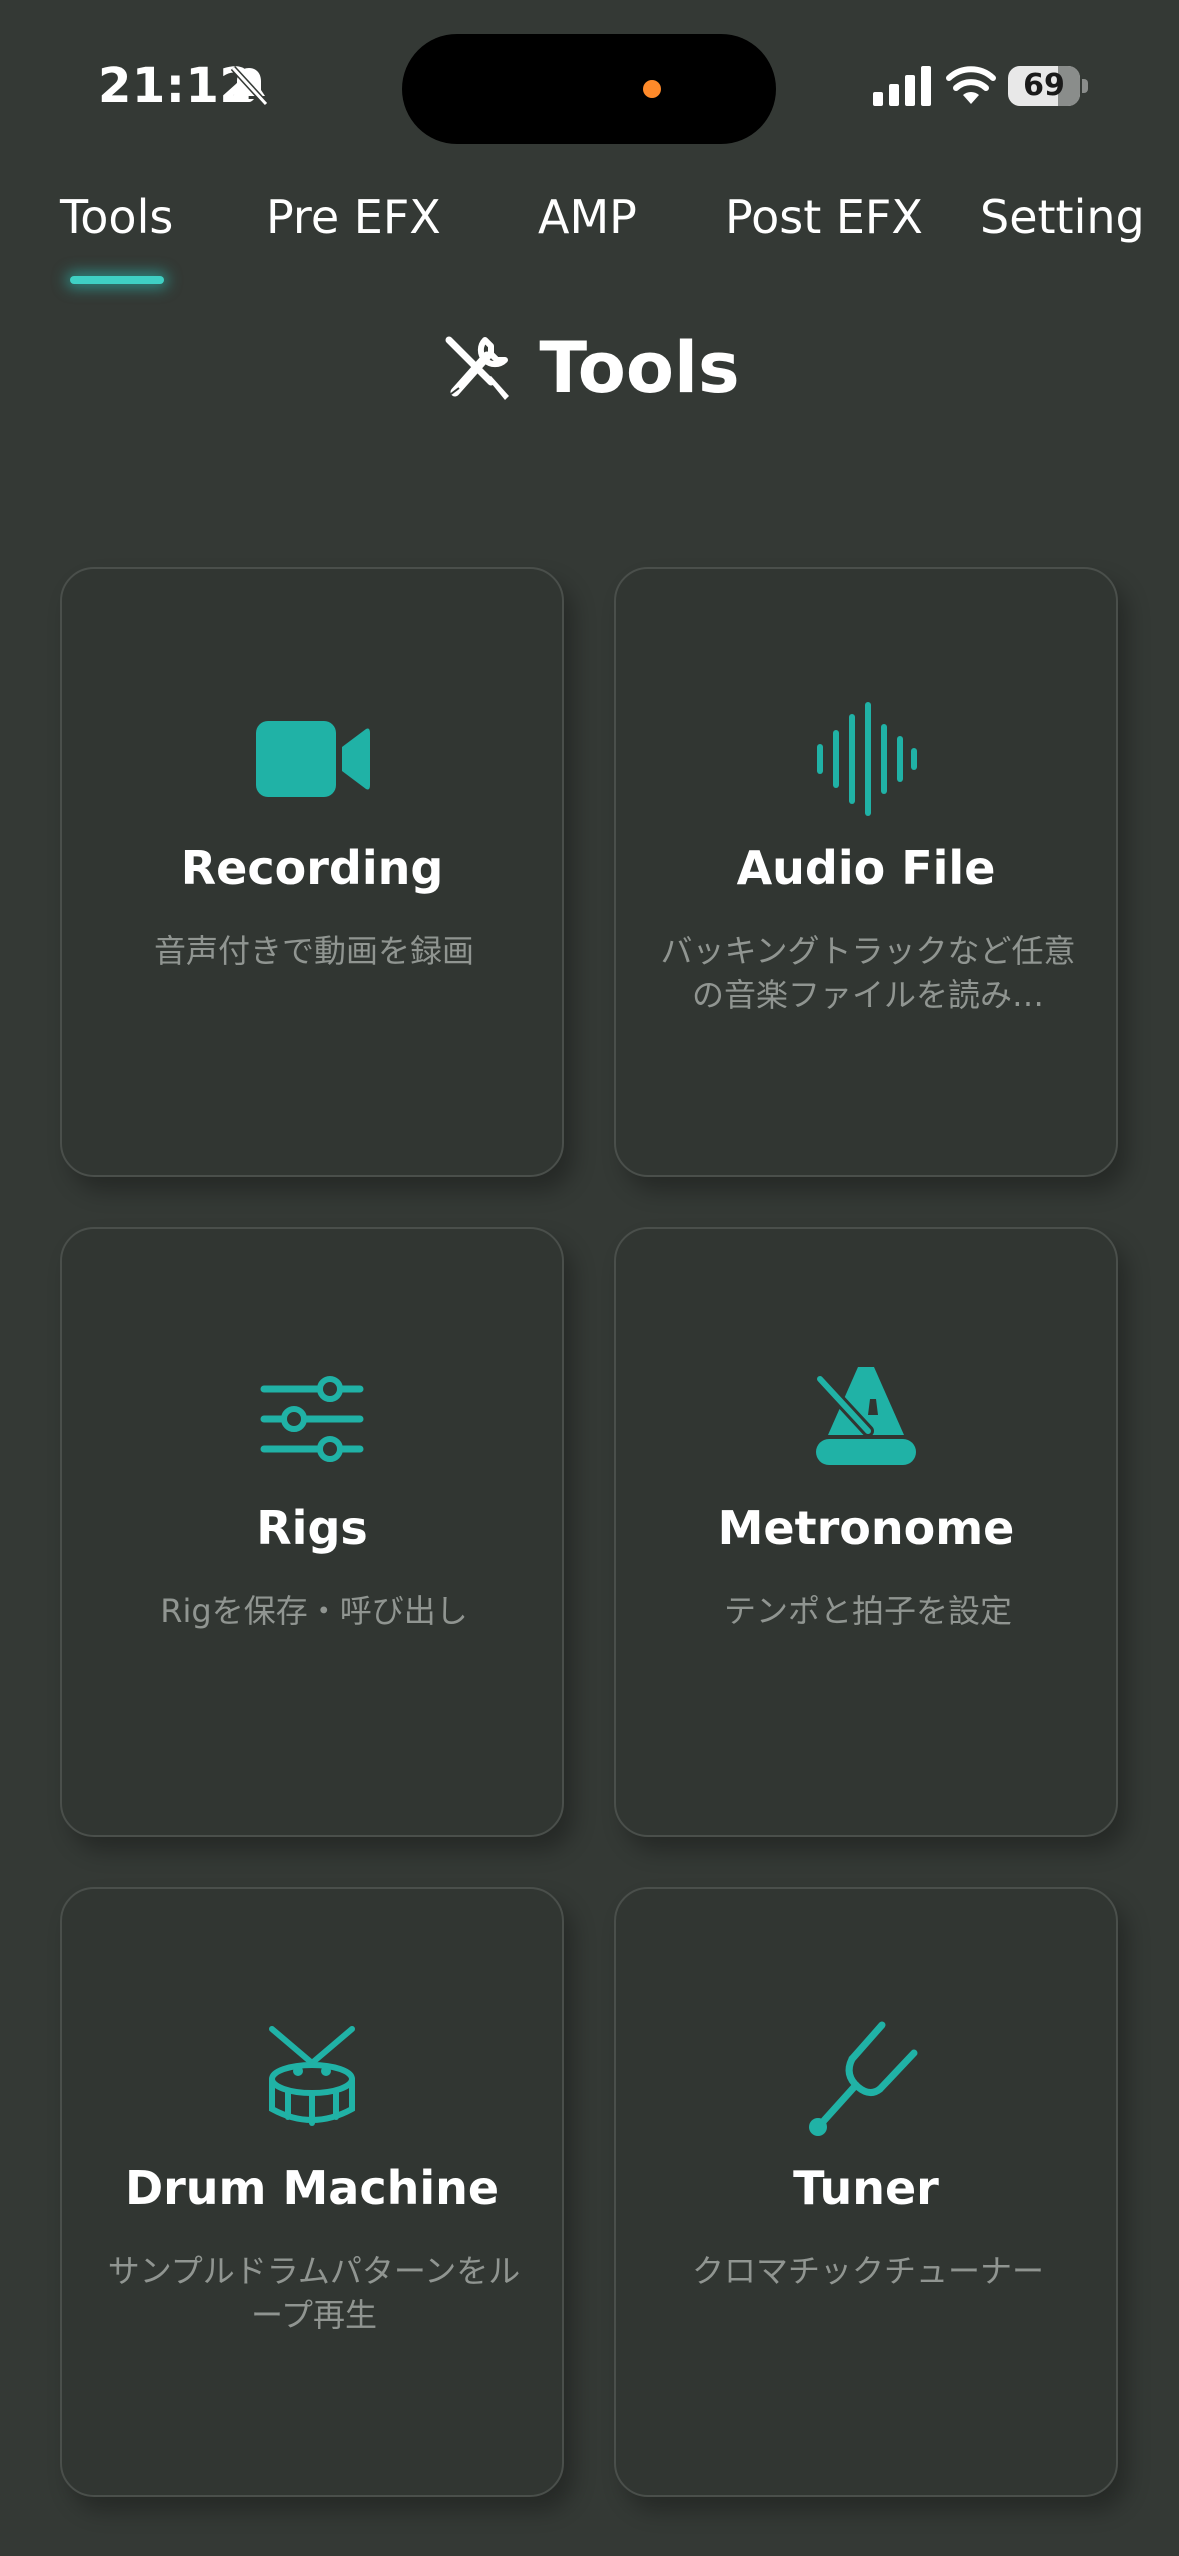 This screenshot has height=2556, width=1179. What do you see at coordinates (116, 217) in the screenshot?
I see `tab-tools: Tools` at bounding box center [116, 217].